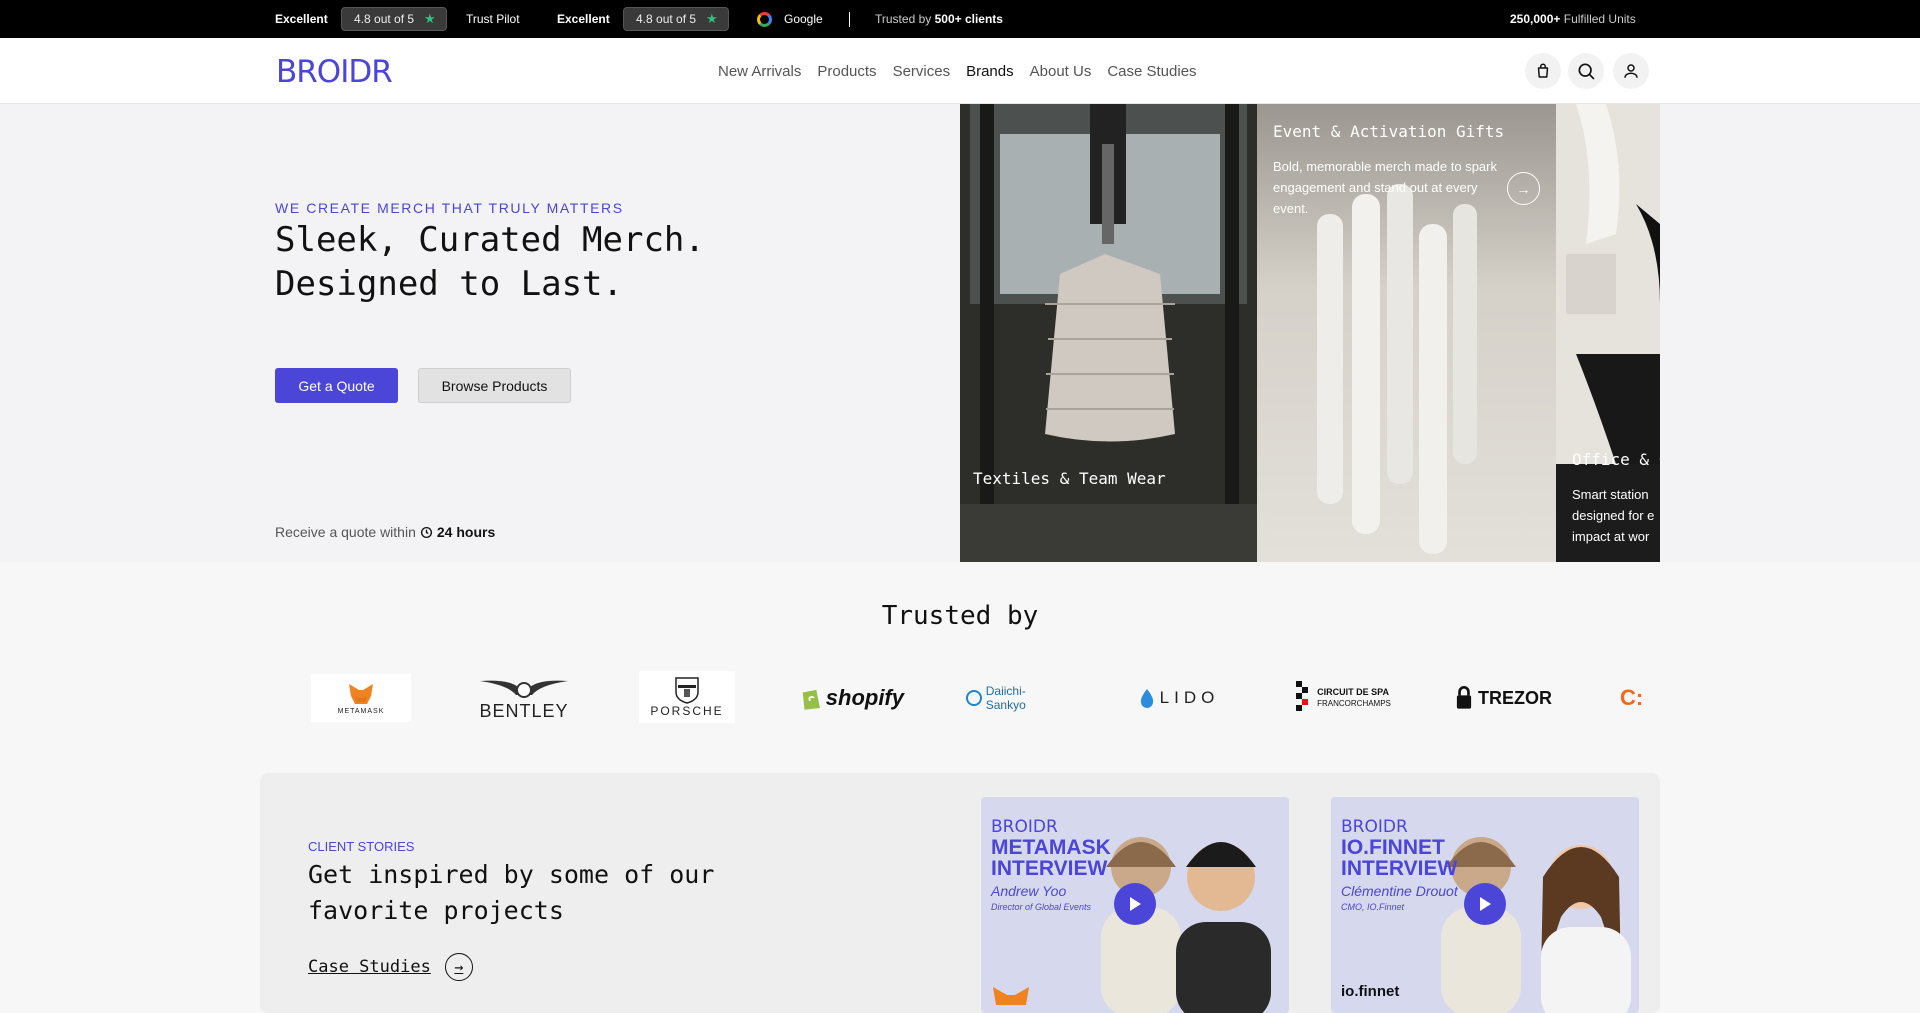  What do you see at coordinates (687, 690) in the screenshot?
I see `porsche-crest-icon` at bounding box center [687, 690].